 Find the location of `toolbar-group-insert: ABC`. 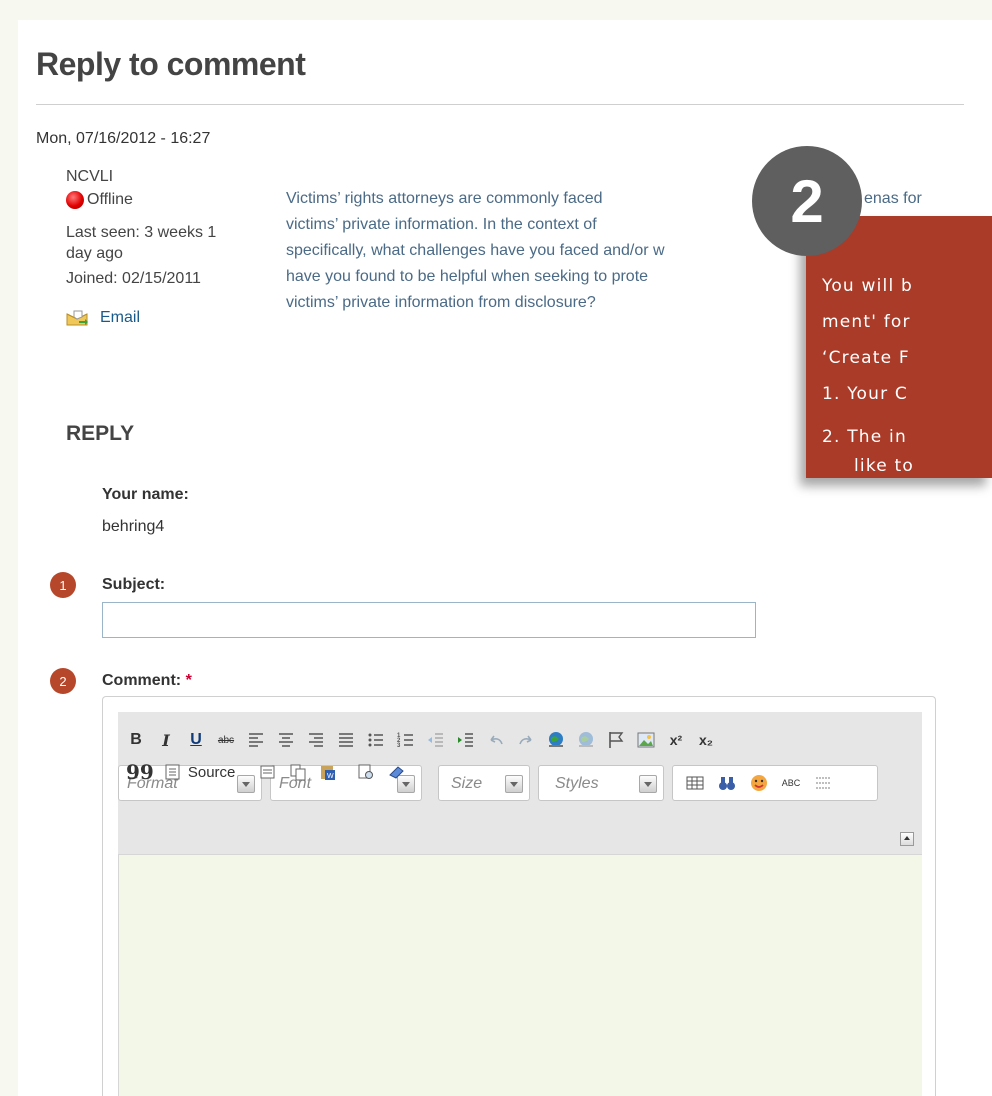

toolbar-group-insert: ABC is located at coordinates (775, 783).